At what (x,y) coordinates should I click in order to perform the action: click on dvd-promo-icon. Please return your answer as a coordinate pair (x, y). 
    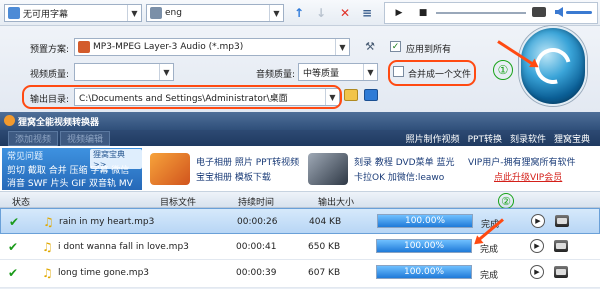
    Looking at the image, I should click on (328, 169).